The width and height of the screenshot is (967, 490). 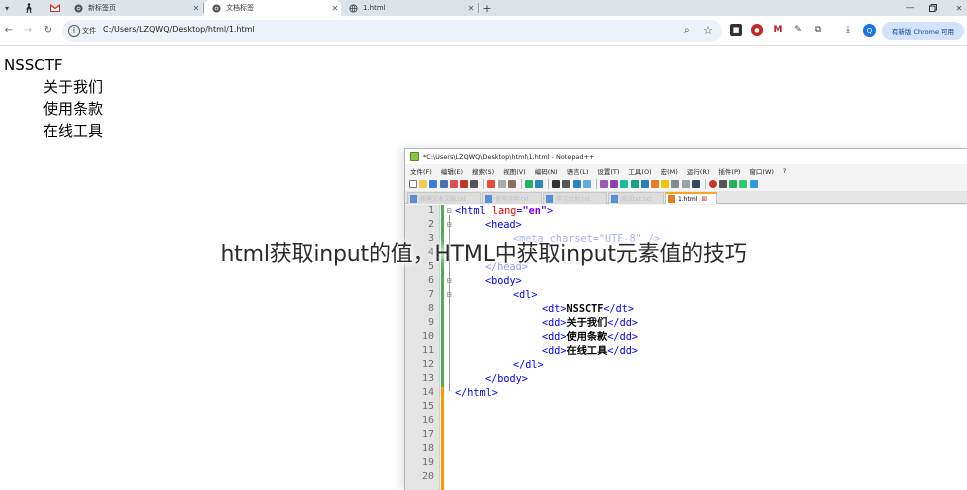 What do you see at coordinates (634, 184) in the screenshot?
I see `show-all-chars-icon` at bounding box center [634, 184].